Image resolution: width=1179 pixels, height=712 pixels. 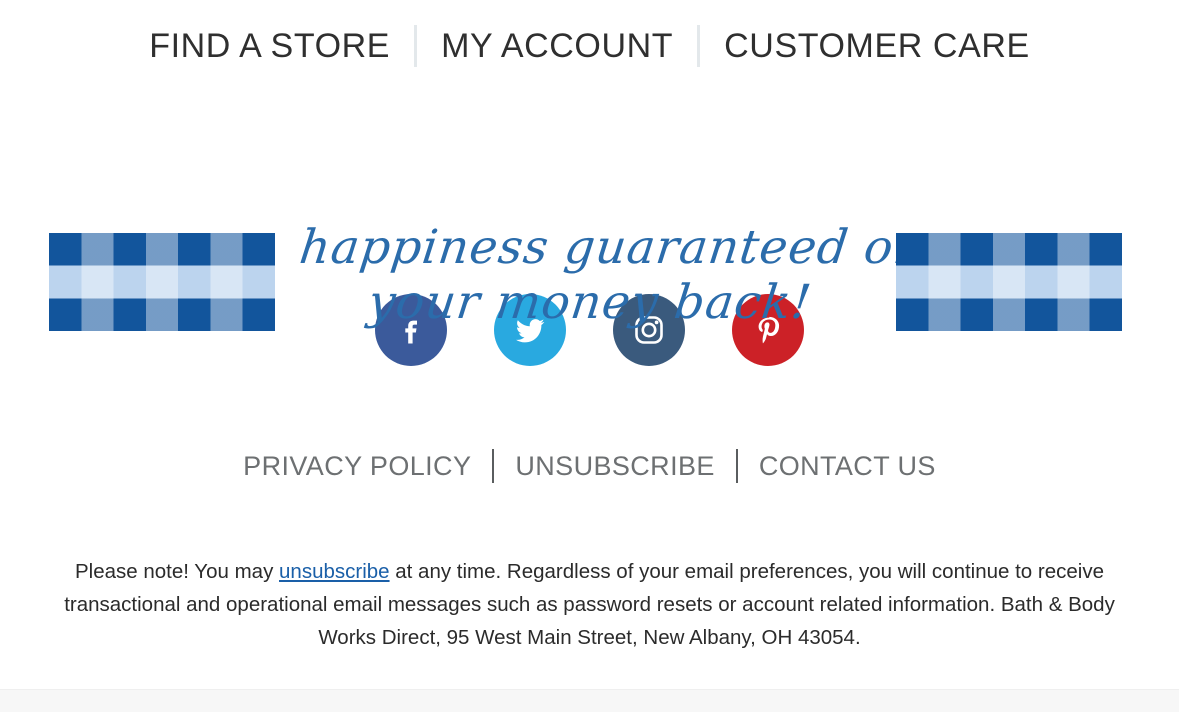 I want to click on footer-links-row: PRIVACY POLICY UNSUBSCRIBE CONTACT US, so click(x=589, y=466).